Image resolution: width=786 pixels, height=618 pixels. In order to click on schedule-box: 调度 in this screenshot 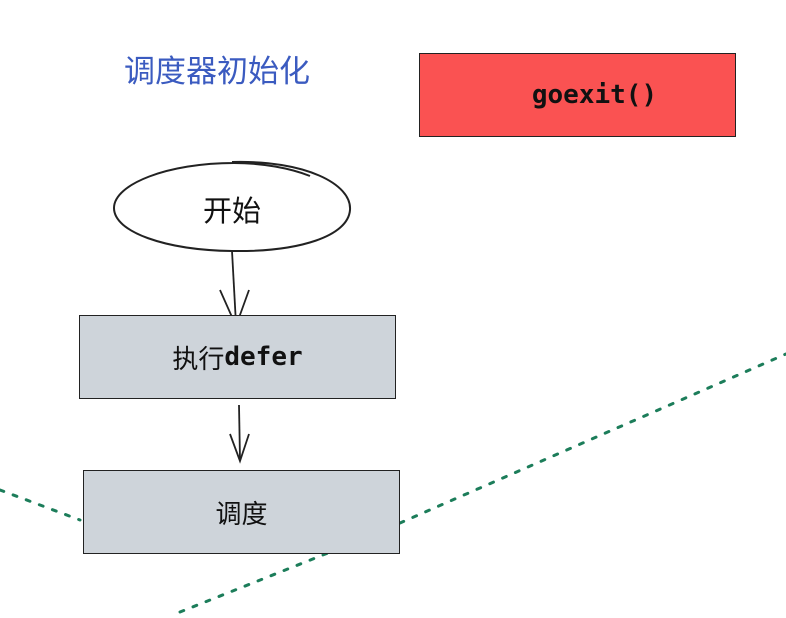, I will do `click(241, 512)`.